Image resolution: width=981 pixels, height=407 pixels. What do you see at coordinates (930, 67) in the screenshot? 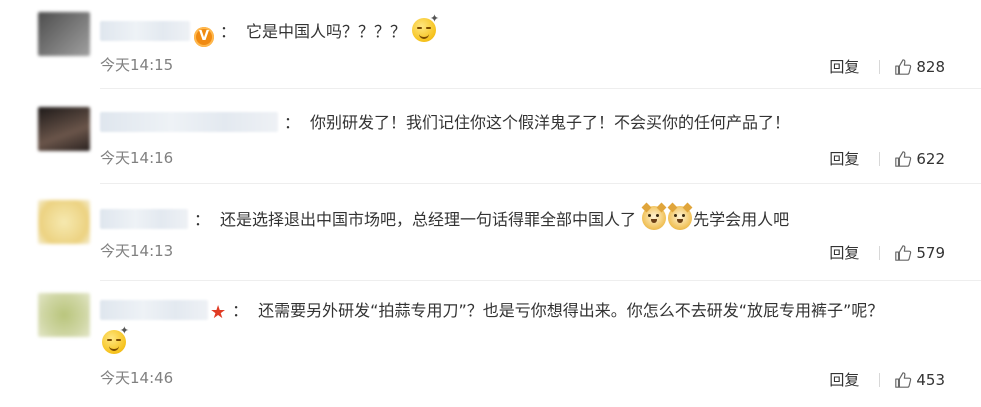
I see `like-count: 828` at bounding box center [930, 67].